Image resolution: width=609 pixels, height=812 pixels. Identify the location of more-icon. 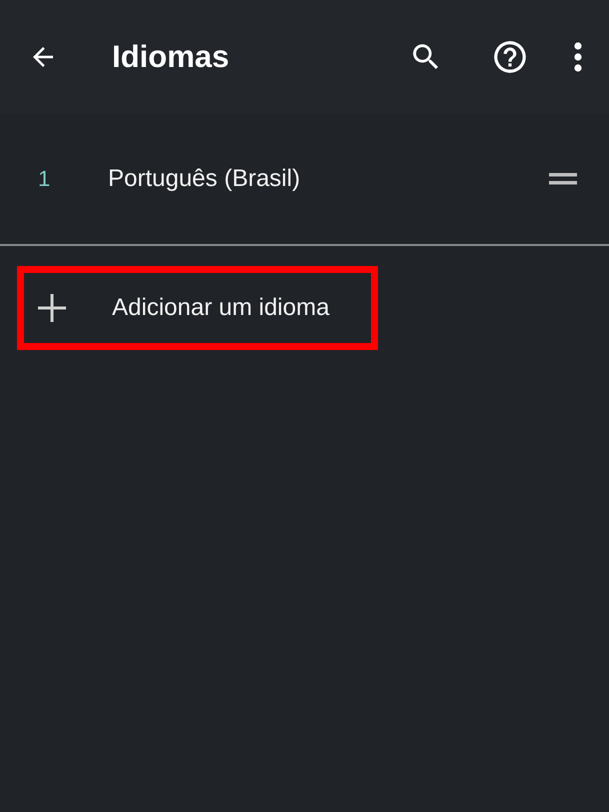
(578, 57).